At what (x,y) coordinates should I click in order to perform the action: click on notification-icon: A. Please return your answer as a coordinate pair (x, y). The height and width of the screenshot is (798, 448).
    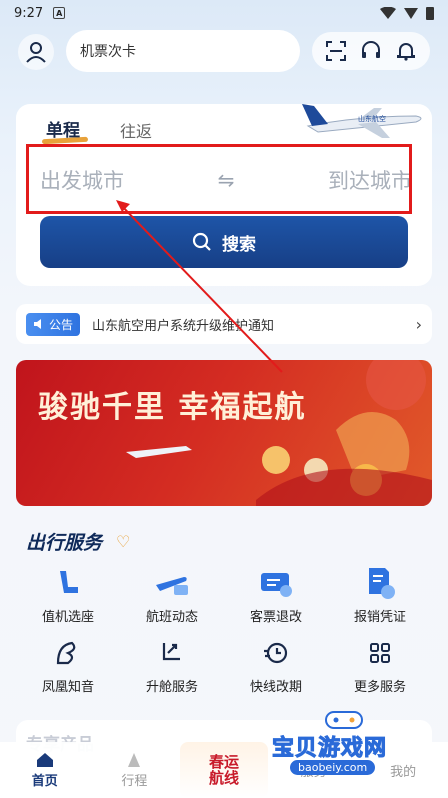
    Looking at the image, I should click on (59, 13).